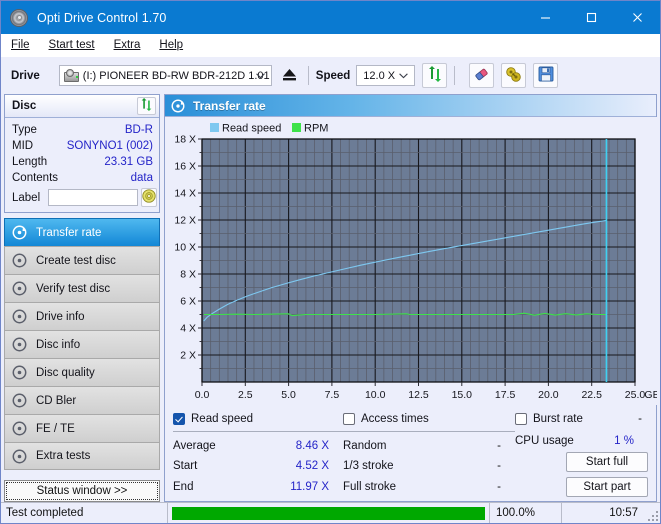 This screenshot has width=661, height=524. I want to click on sidebar-item-verify-test-disc: Verify test disc, so click(82, 288).